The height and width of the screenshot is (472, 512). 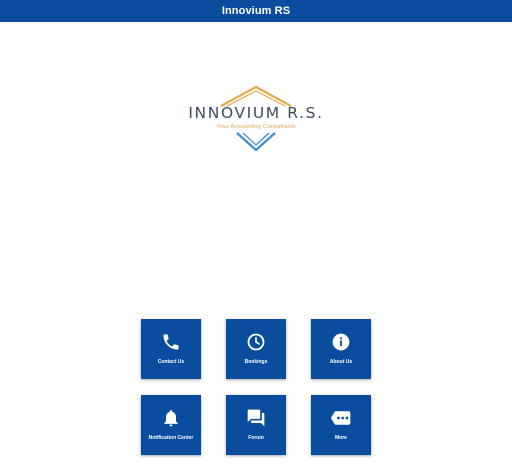 What do you see at coordinates (256, 438) in the screenshot?
I see `forum-label: Forum` at bounding box center [256, 438].